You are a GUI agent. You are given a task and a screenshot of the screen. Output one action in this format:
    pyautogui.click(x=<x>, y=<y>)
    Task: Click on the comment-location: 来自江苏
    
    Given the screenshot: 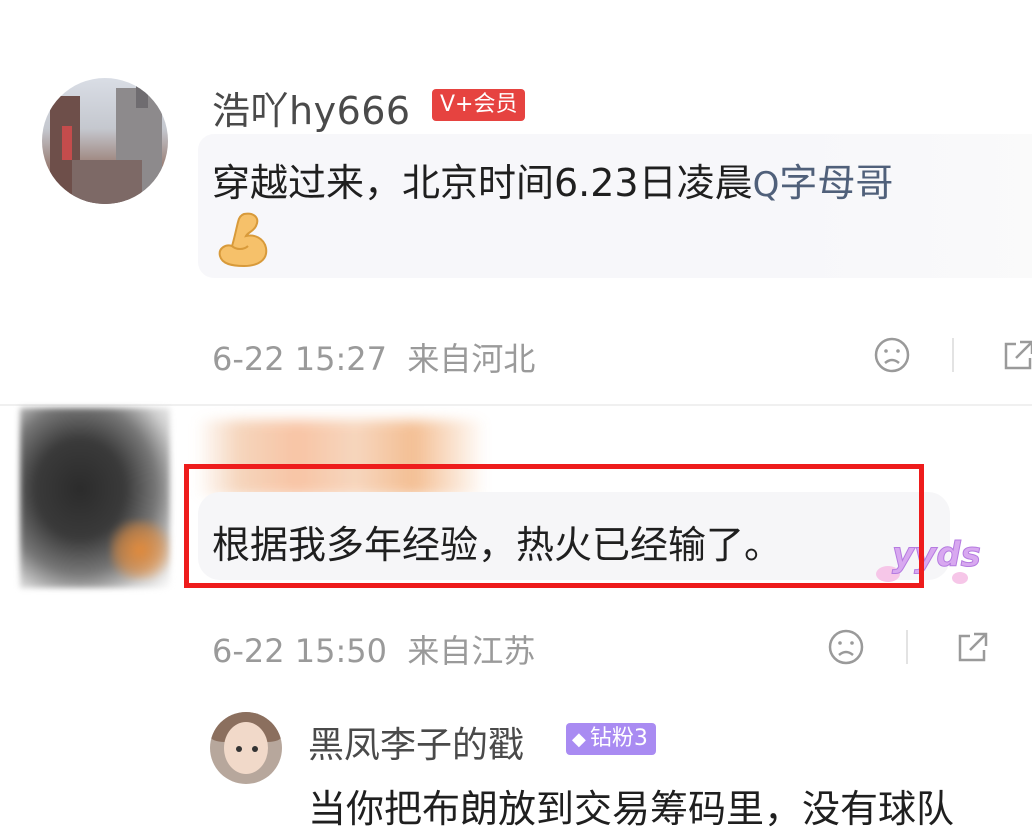 What is the action you would take?
    pyautogui.click(x=471, y=651)
    